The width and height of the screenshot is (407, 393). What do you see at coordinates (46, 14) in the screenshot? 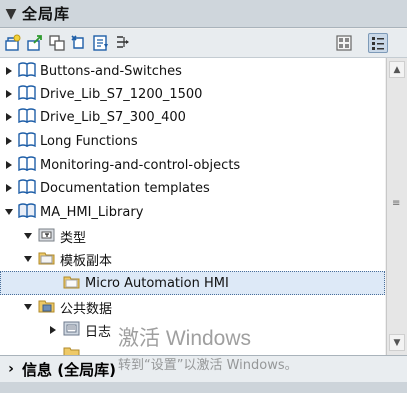
I see `panel-title: 全局库` at bounding box center [46, 14].